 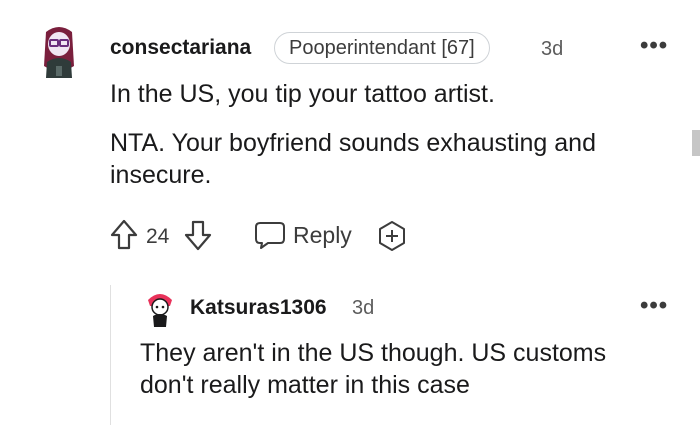 I want to click on reply-more-options-icon: •••, so click(x=654, y=306).